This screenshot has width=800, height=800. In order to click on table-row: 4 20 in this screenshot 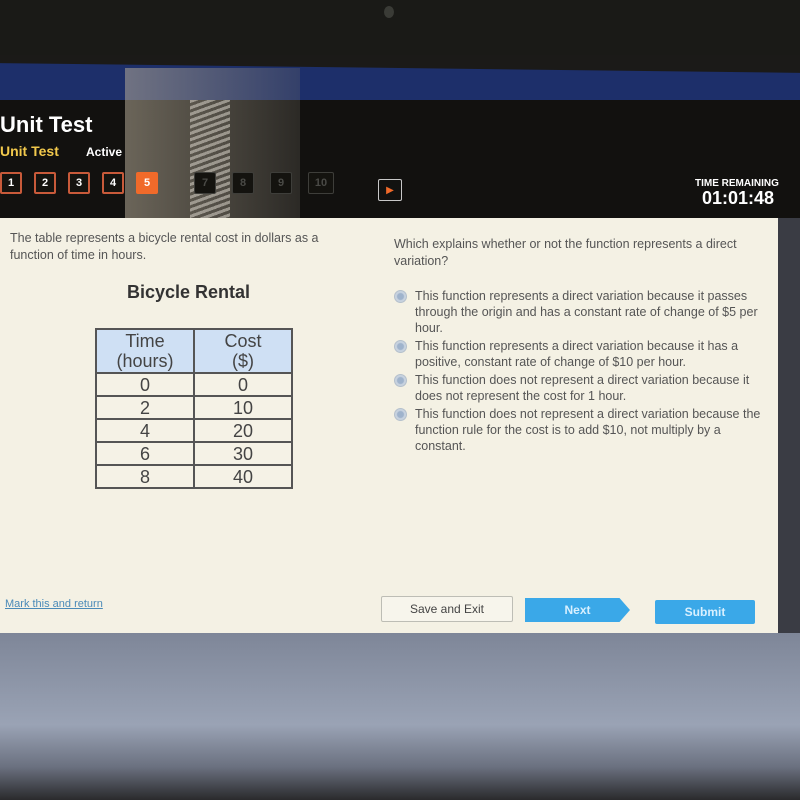, I will do `click(194, 430)`.